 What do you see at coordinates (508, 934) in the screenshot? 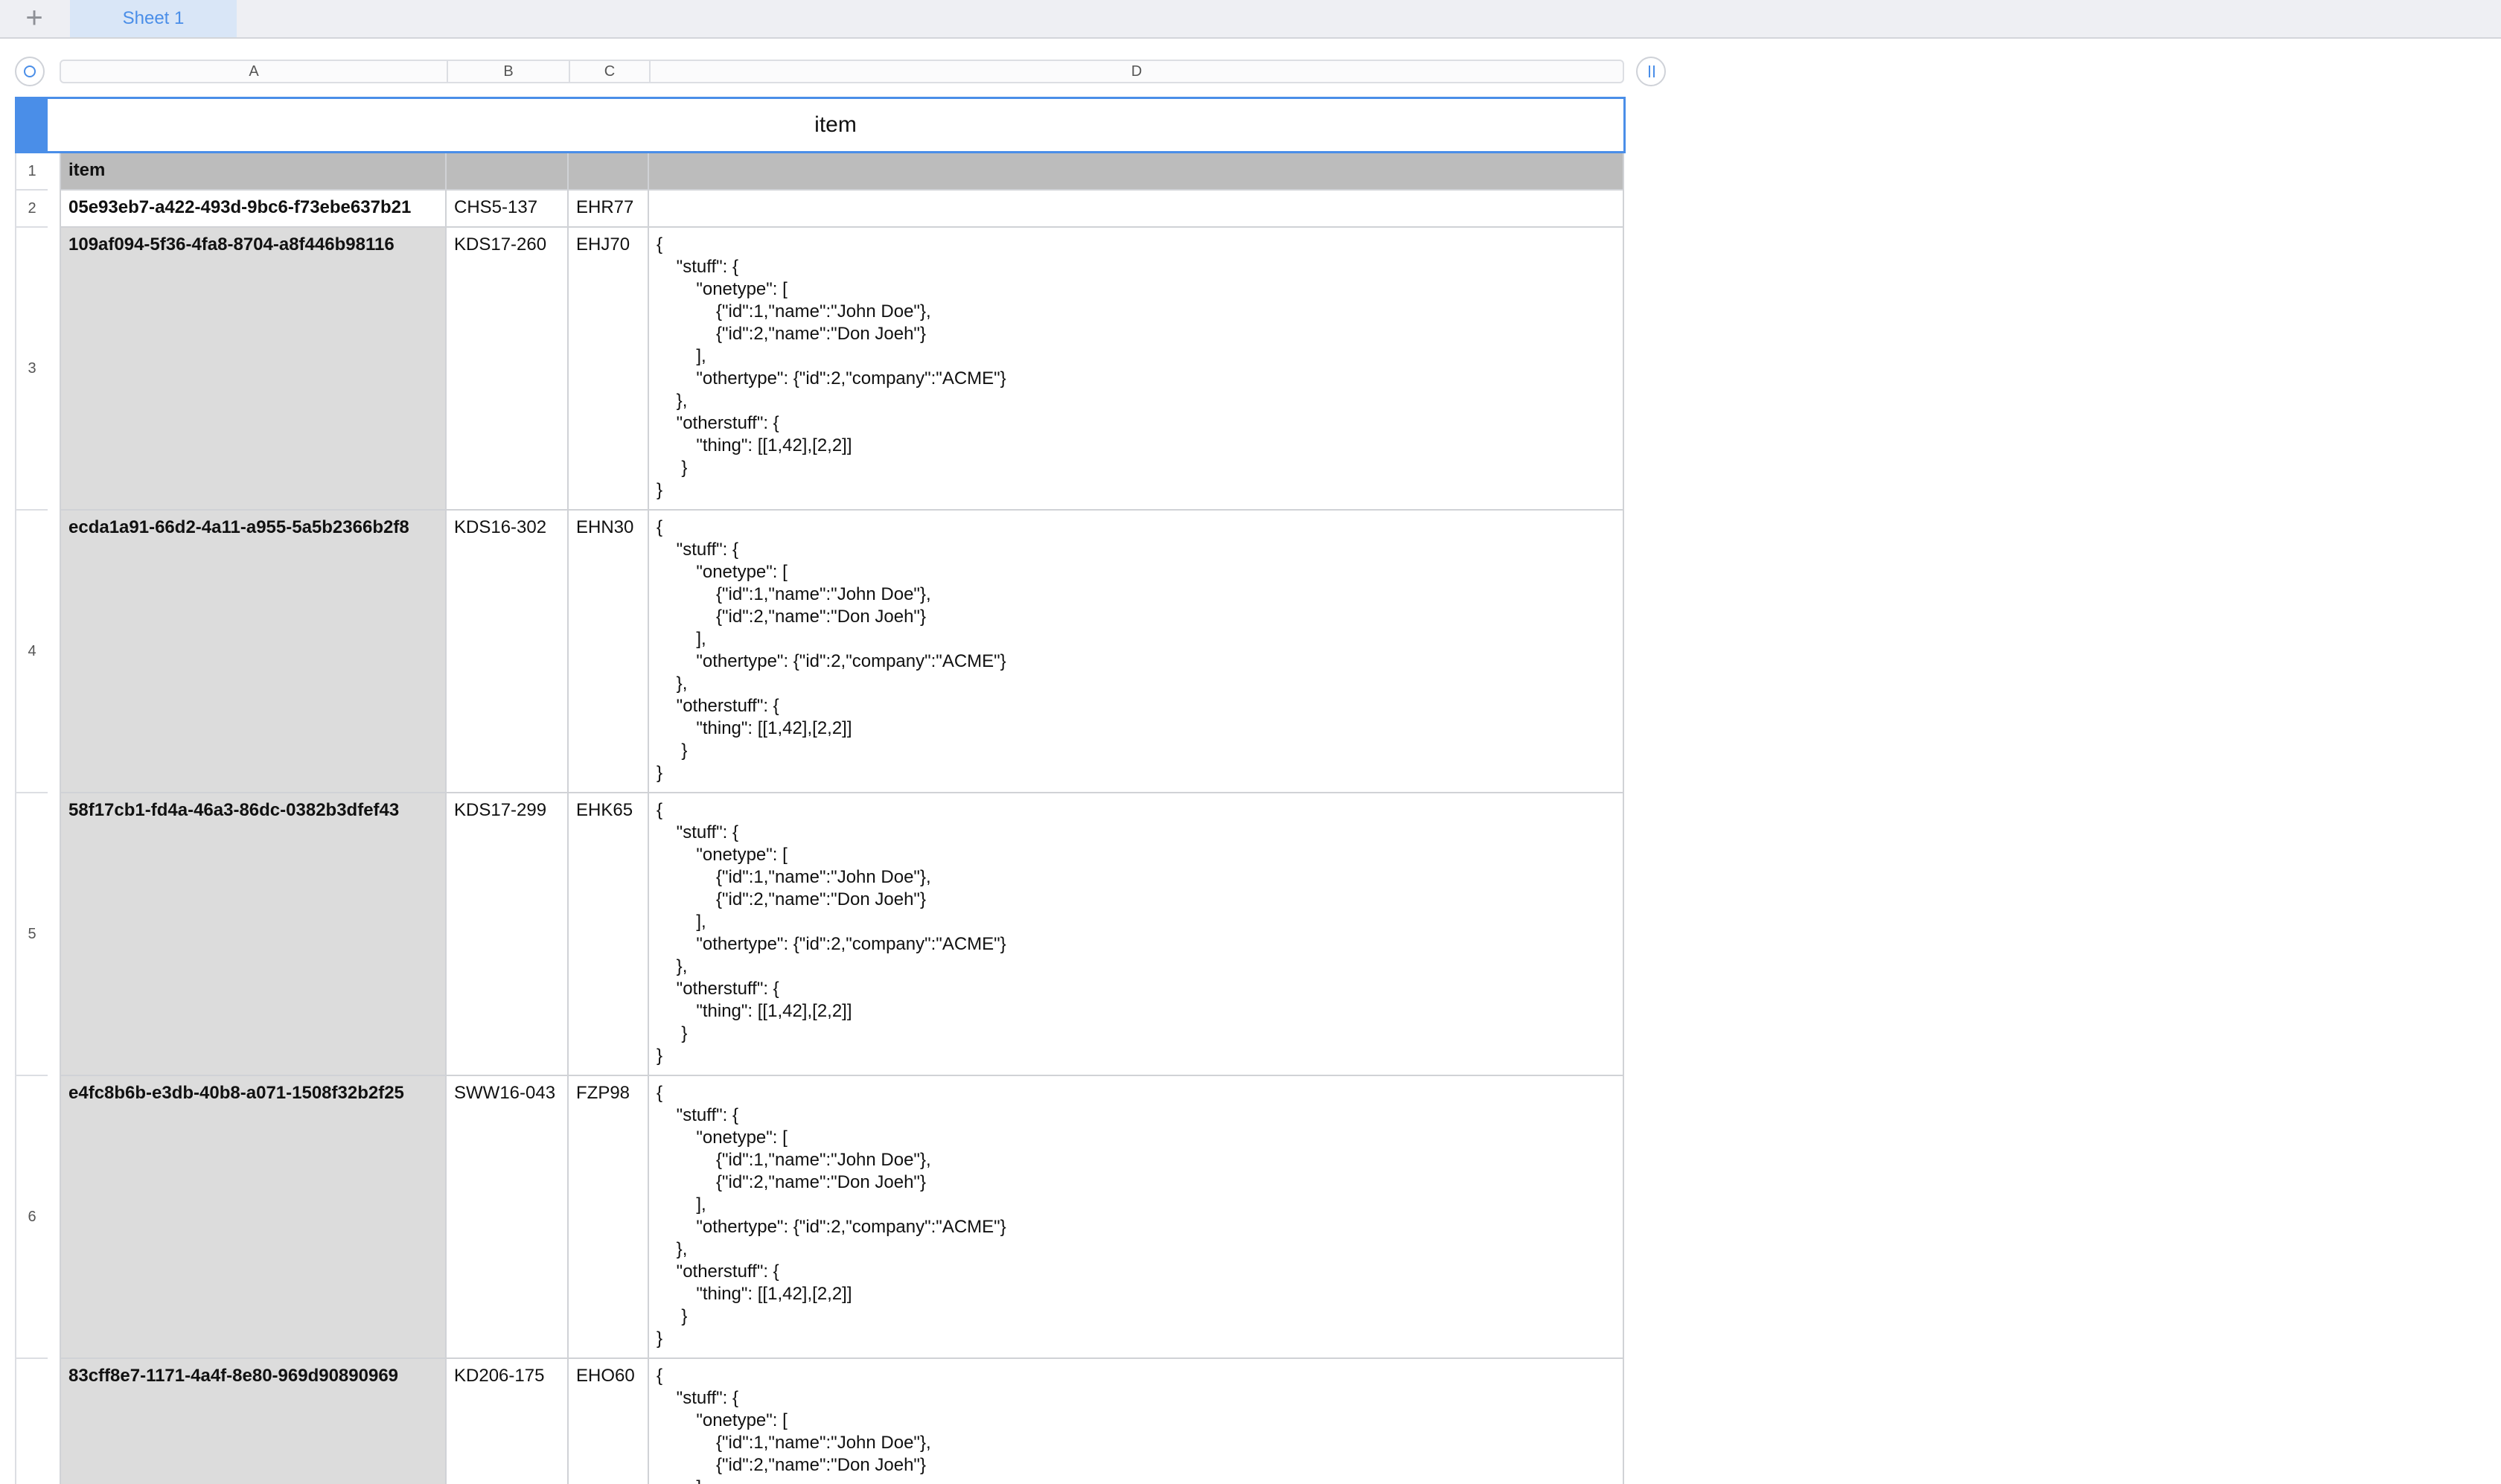
I see `cell-b: KDS17-299` at bounding box center [508, 934].